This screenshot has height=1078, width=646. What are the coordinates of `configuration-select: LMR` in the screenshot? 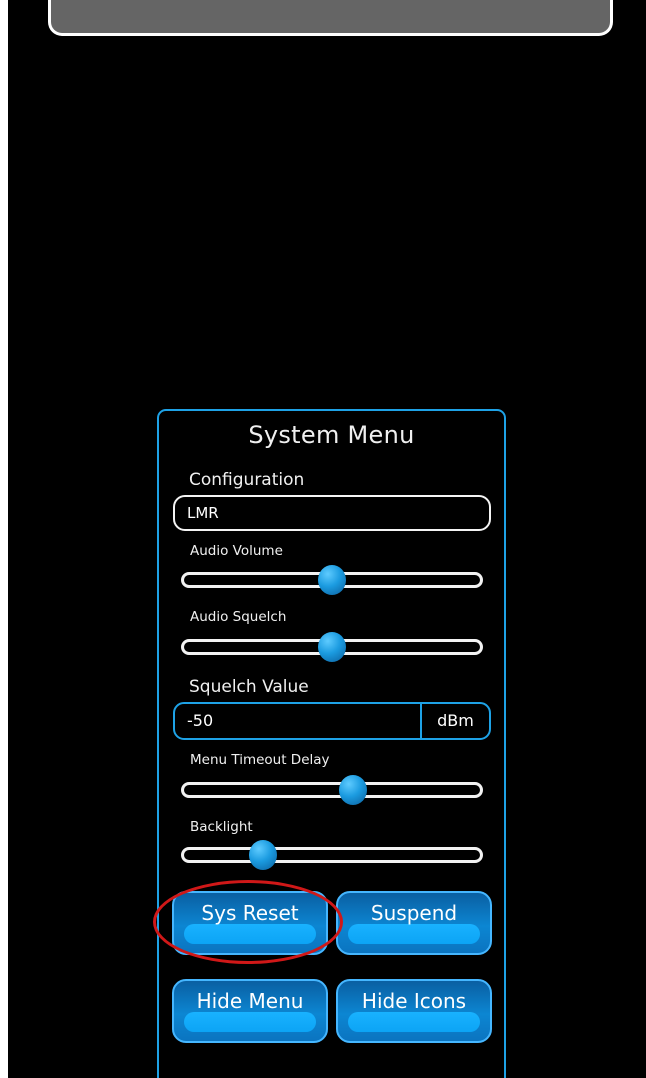 It's located at (332, 513).